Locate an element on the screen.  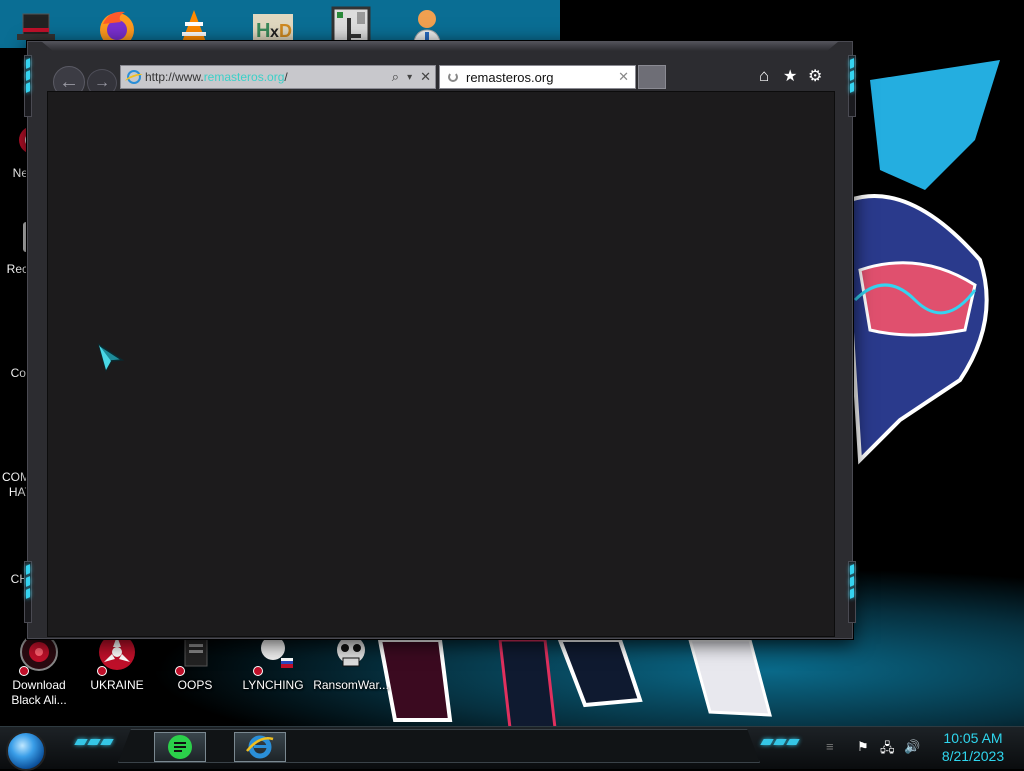
address-suffix: / is located at coordinates (286, 77).